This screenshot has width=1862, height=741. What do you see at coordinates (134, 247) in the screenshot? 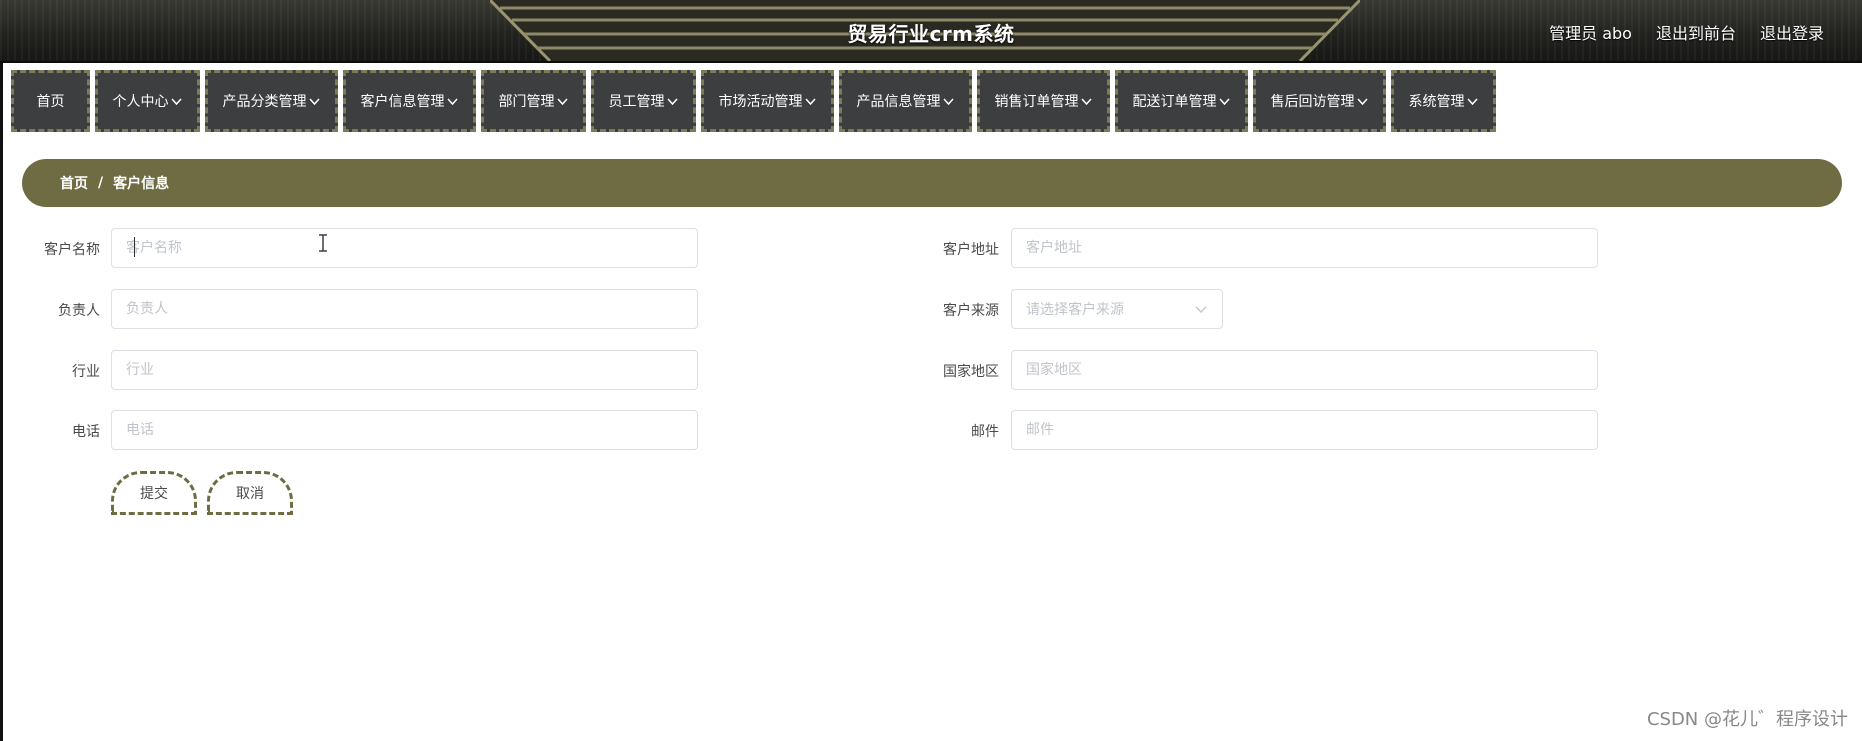
I see `text-caret` at bounding box center [134, 247].